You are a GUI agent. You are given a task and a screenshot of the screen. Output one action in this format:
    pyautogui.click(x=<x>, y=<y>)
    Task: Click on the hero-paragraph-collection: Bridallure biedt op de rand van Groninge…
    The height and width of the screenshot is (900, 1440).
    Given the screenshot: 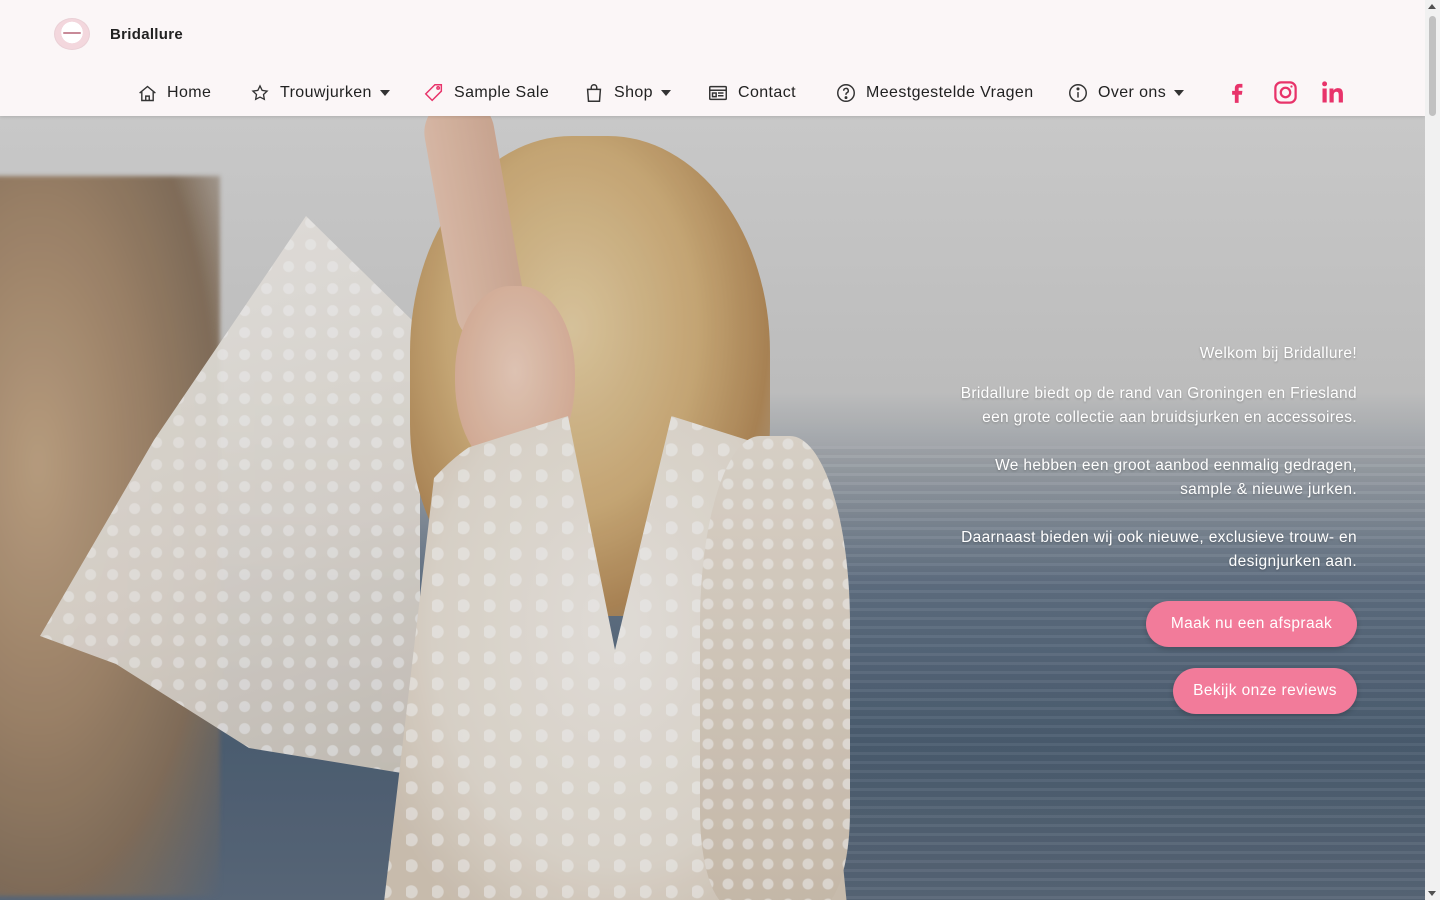 What is the action you would take?
    pyautogui.click(x=1137, y=406)
    